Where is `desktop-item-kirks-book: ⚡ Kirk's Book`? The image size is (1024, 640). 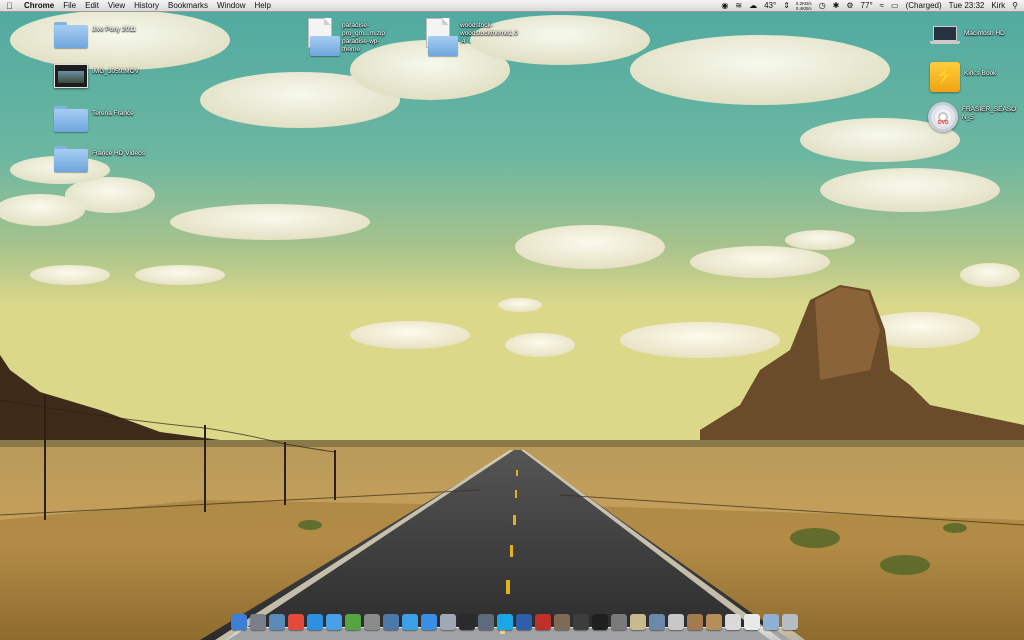 desktop-item-kirks-book: ⚡ Kirk's Book is located at coordinates (963, 77).